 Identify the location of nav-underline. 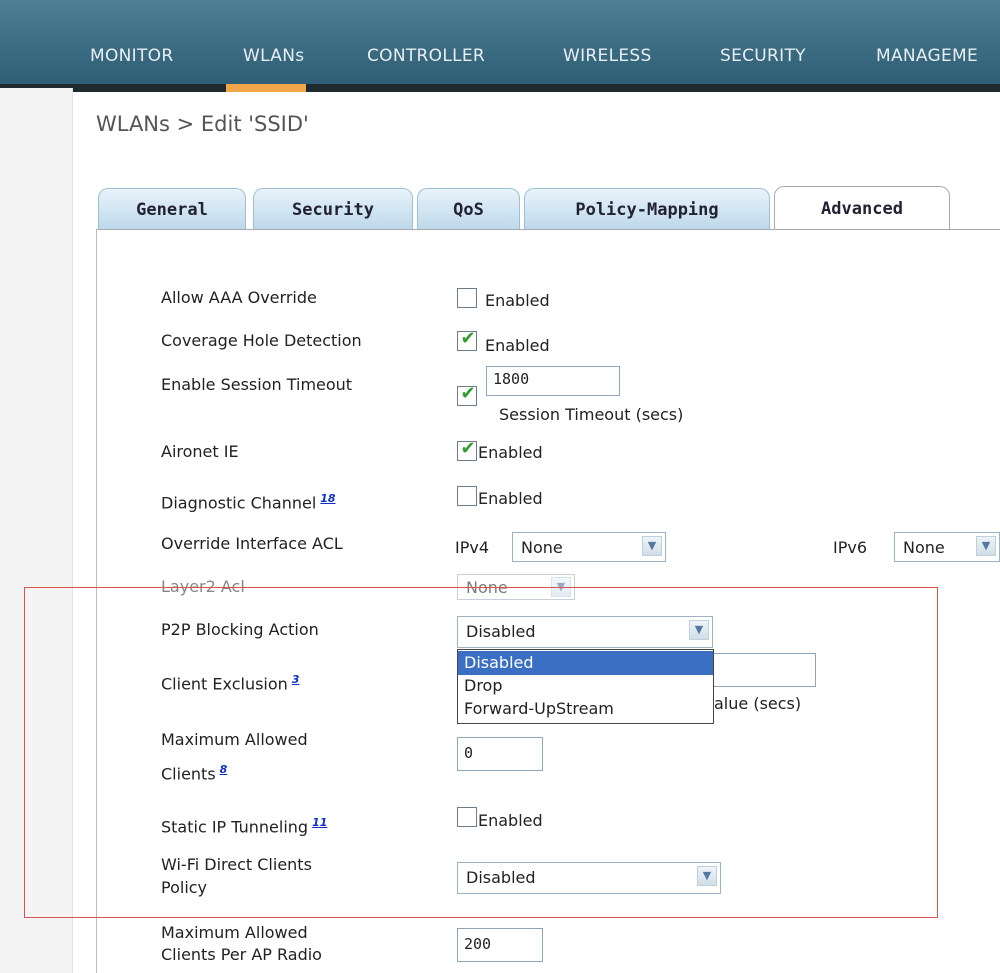
(500, 88).